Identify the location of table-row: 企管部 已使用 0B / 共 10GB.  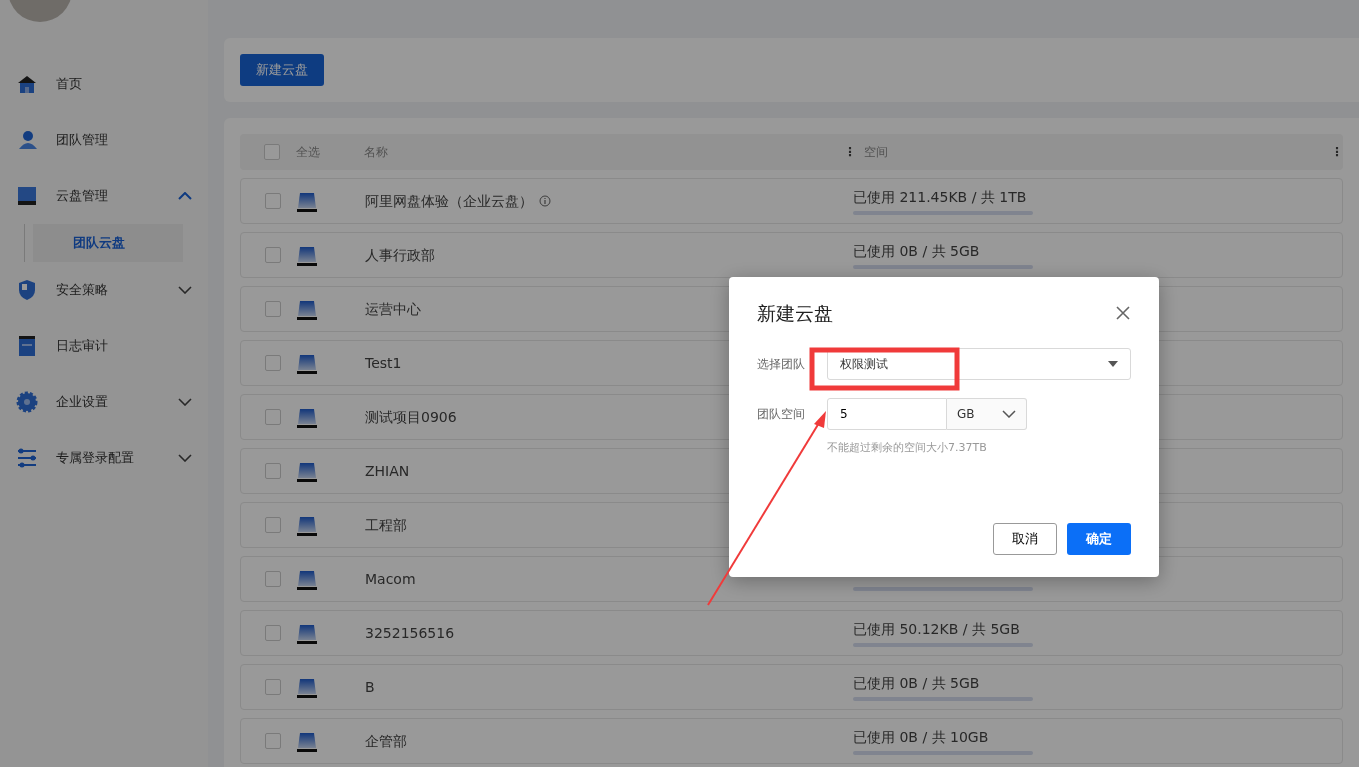
(791, 741).